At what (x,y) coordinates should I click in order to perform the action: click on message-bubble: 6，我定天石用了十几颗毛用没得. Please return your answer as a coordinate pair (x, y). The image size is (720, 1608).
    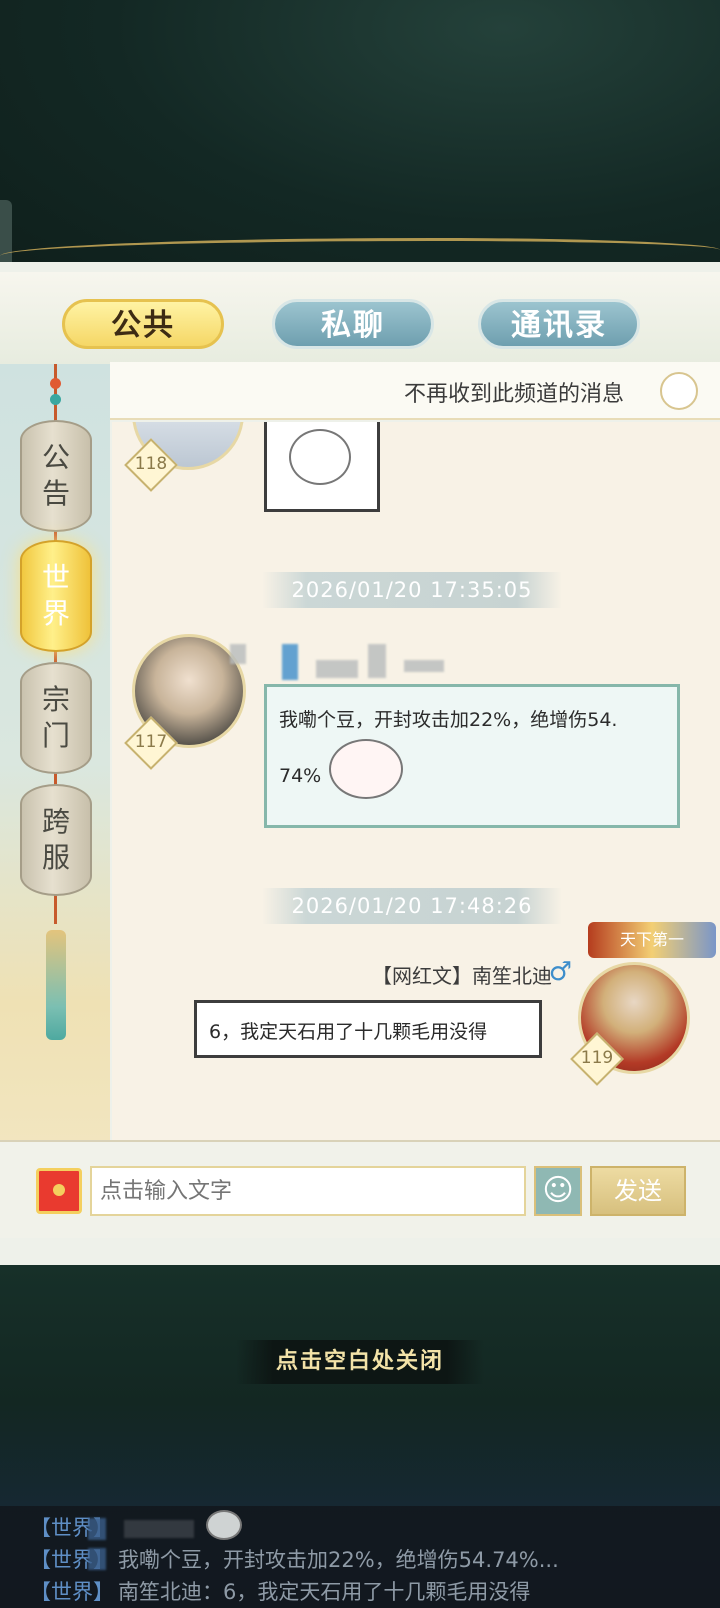
    Looking at the image, I should click on (368, 1029).